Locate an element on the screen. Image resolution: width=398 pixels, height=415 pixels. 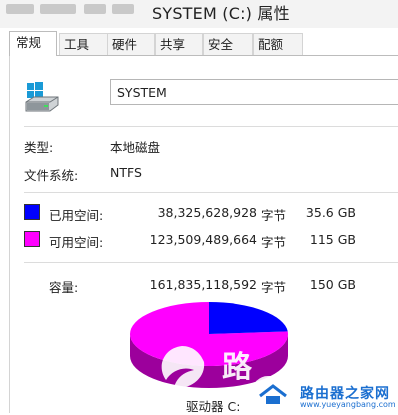
capacity-size: 150 GB is located at coordinates (332, 284).